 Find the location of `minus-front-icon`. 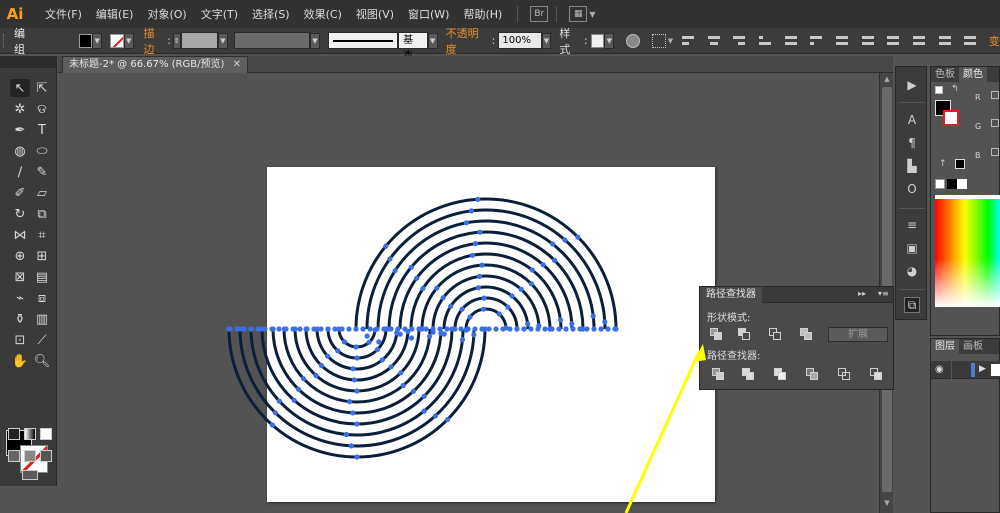

minus-front-icon is located at coordinates (745, 334).